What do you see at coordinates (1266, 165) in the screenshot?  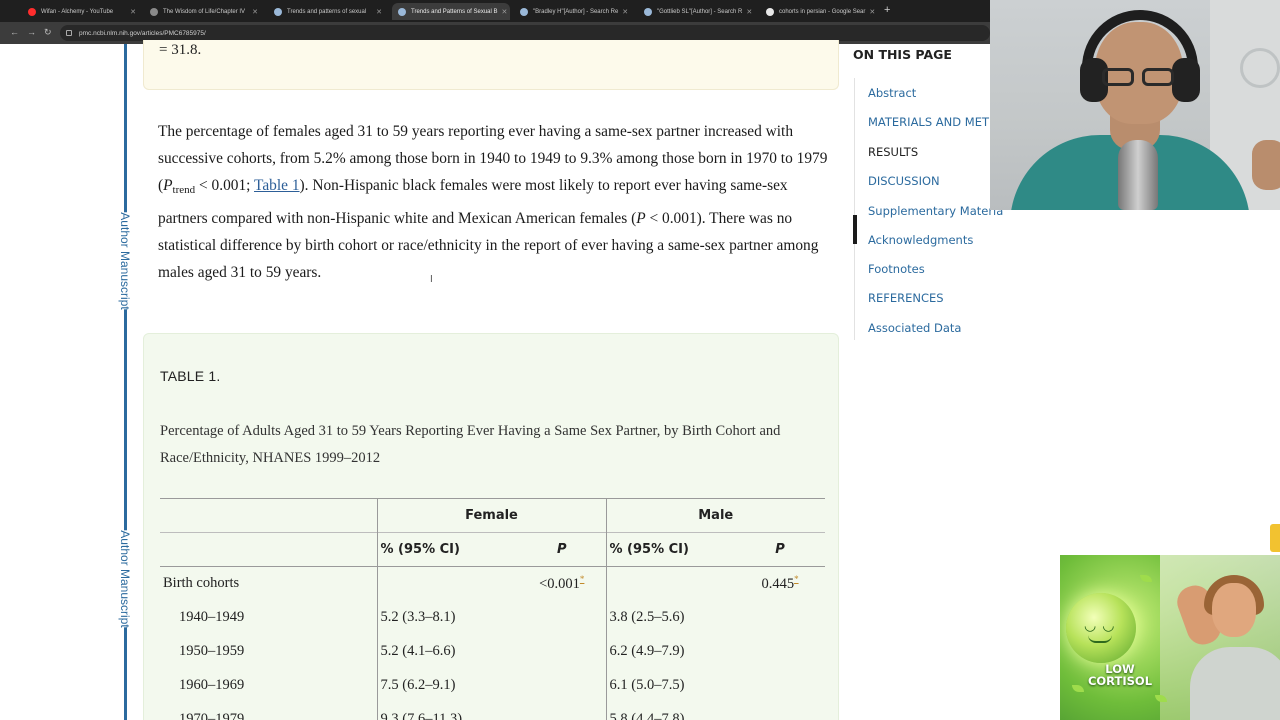 I see `presenter-hand` at bounding box center [1266, 165].